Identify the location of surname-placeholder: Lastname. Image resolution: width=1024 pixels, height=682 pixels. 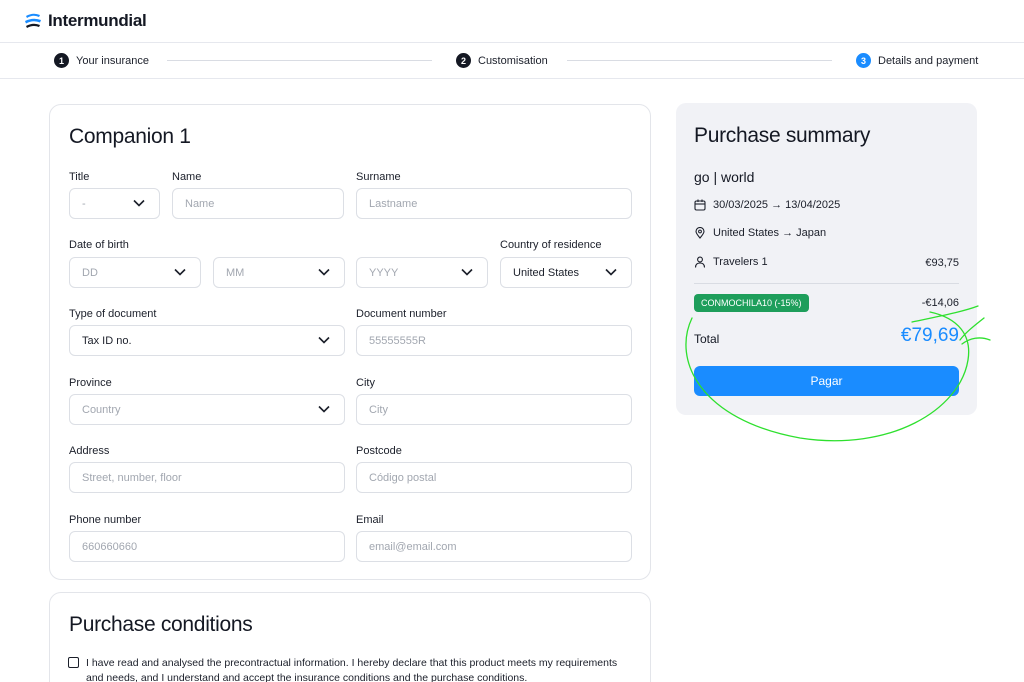
(393, 203).